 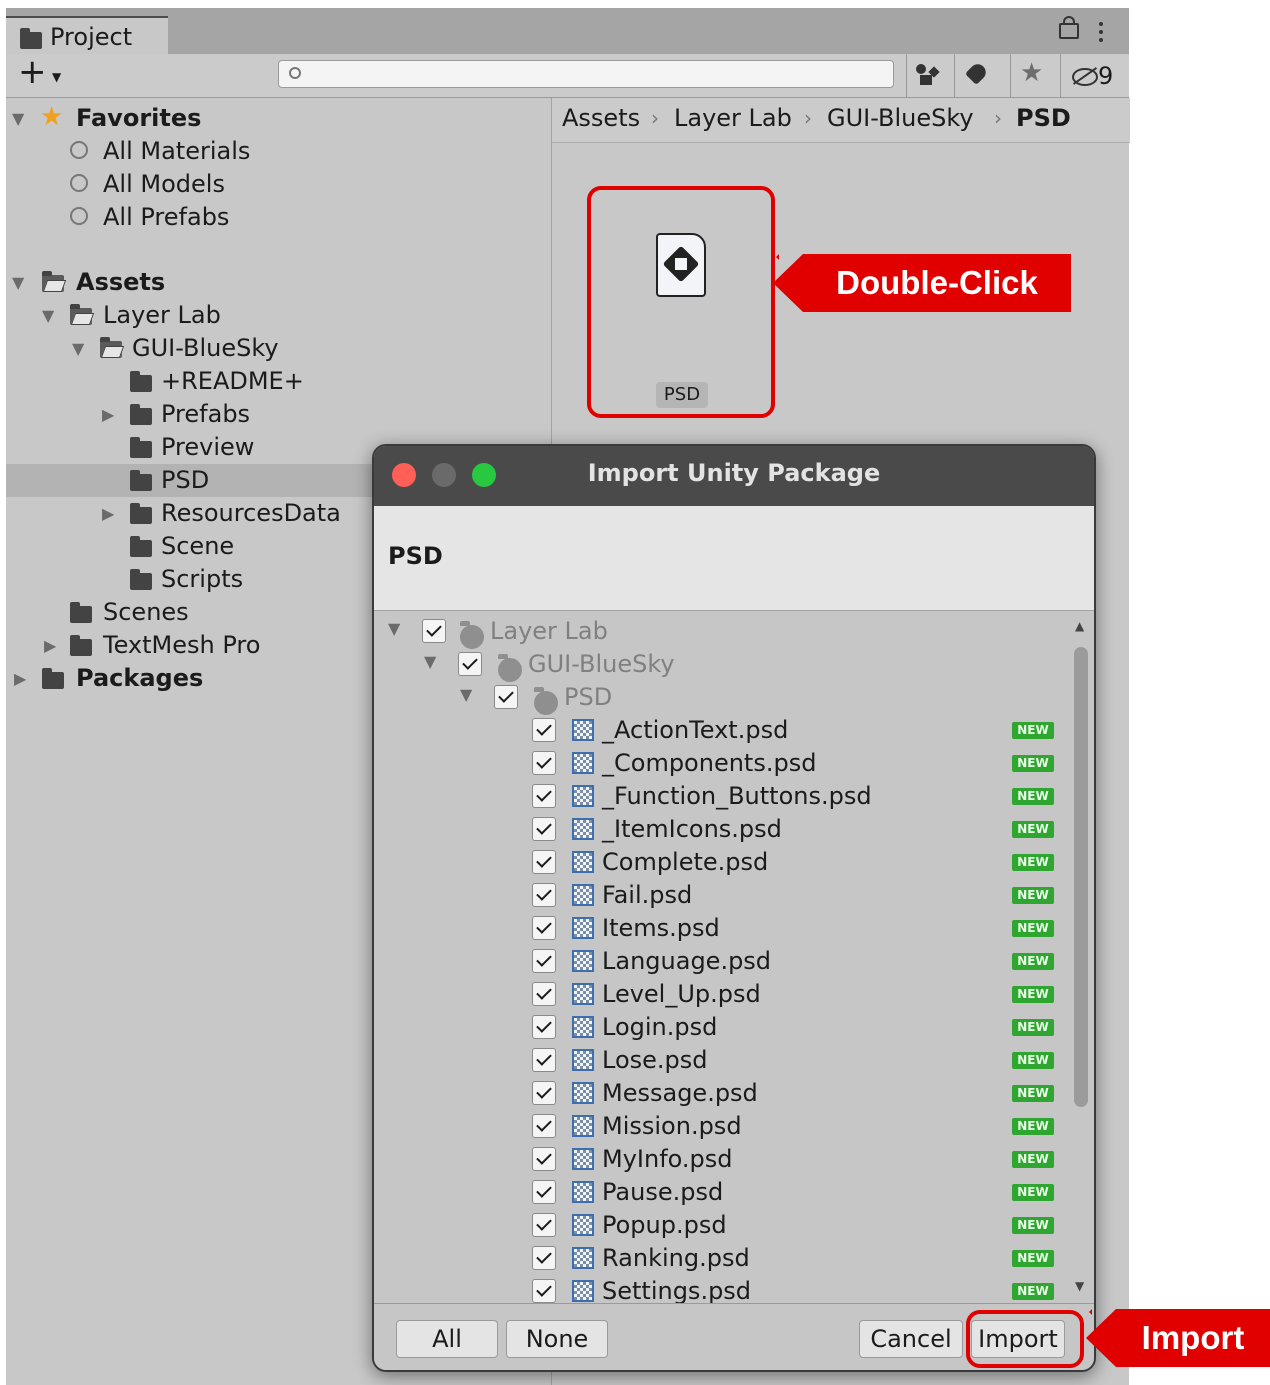 I want to click on list-item-file: _ActionText.psd NEW, so click(x=719, y=730).